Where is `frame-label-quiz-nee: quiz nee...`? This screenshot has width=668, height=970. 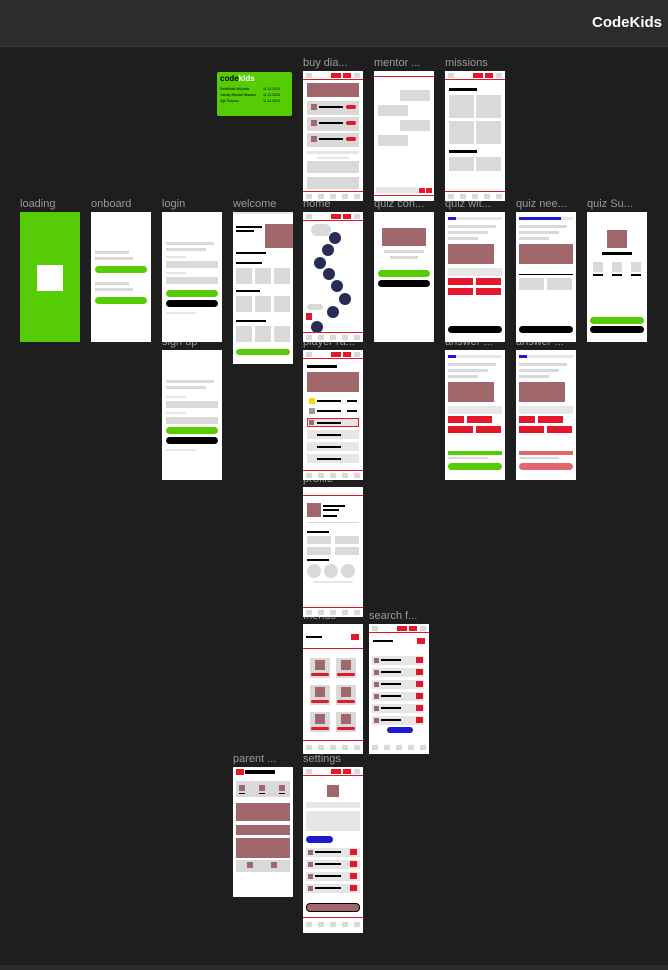
frame-label-quiz-nee: quiz nee... is located at coordinates (541, 204).